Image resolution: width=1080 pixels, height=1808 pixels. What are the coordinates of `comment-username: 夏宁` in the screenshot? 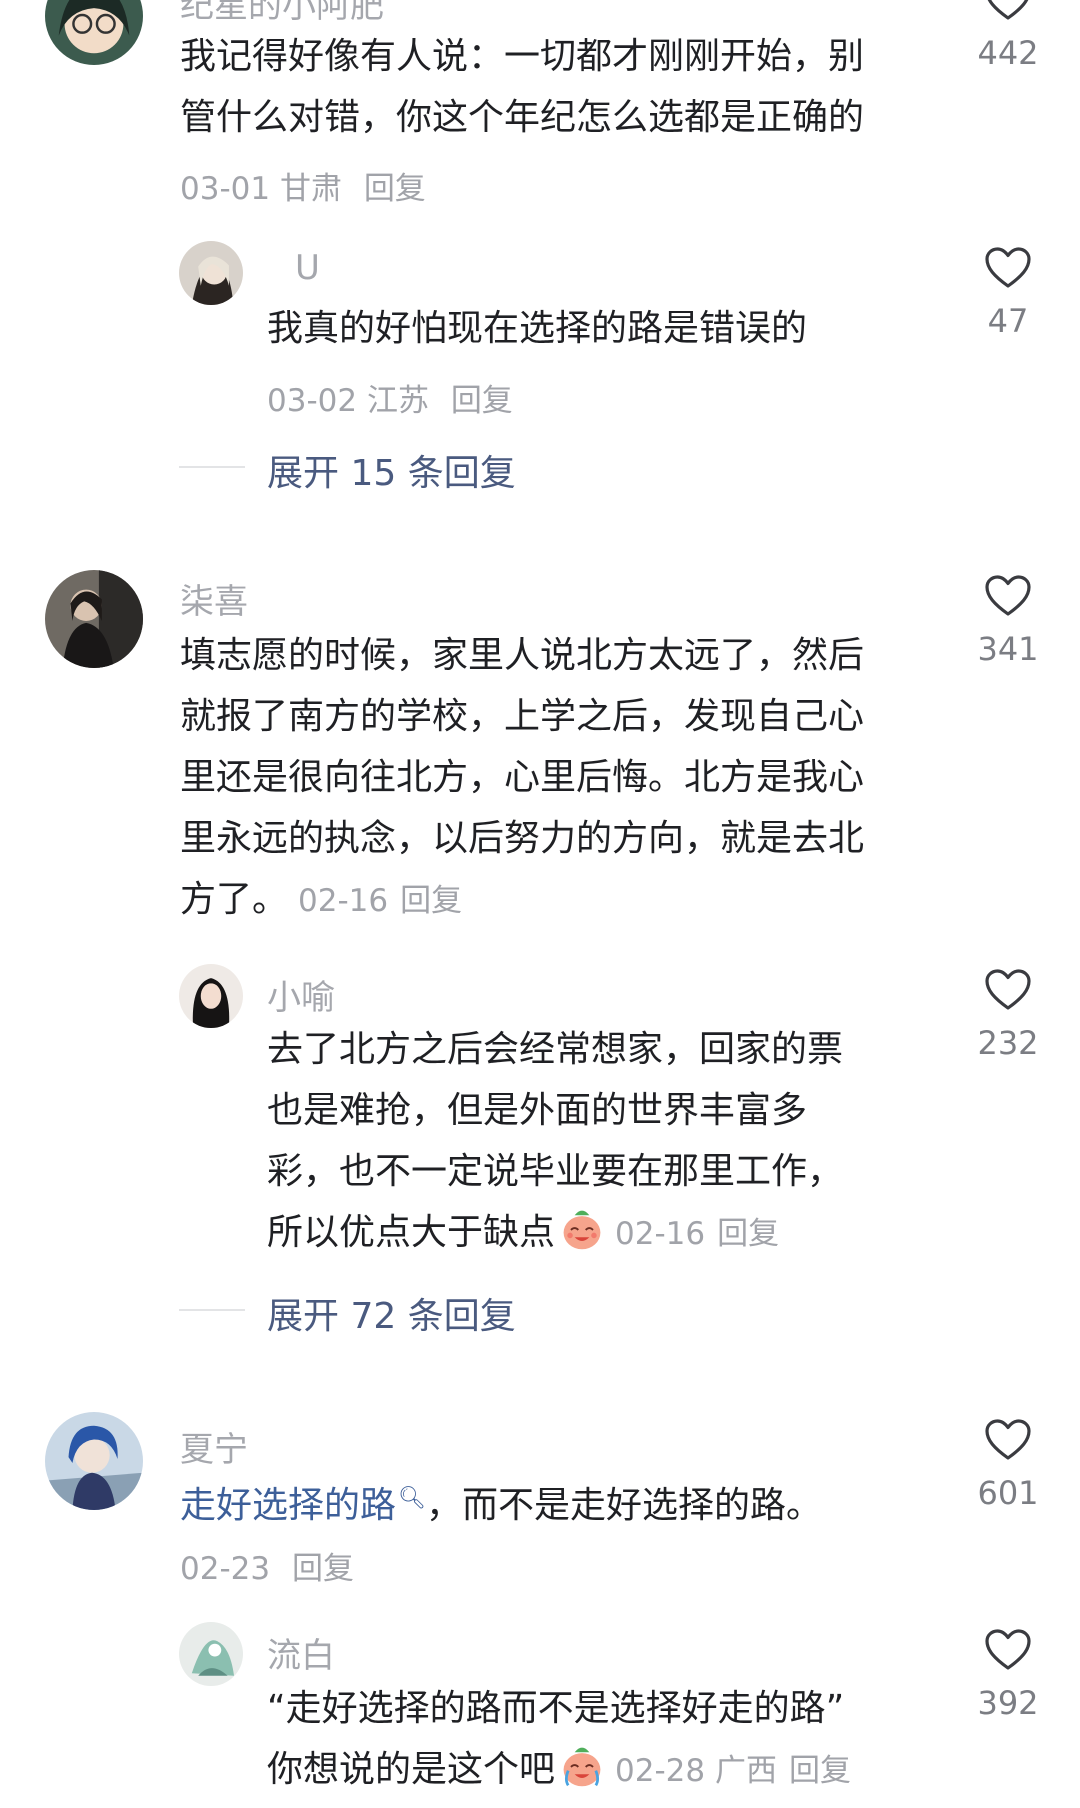 It's located at (214, 1446).